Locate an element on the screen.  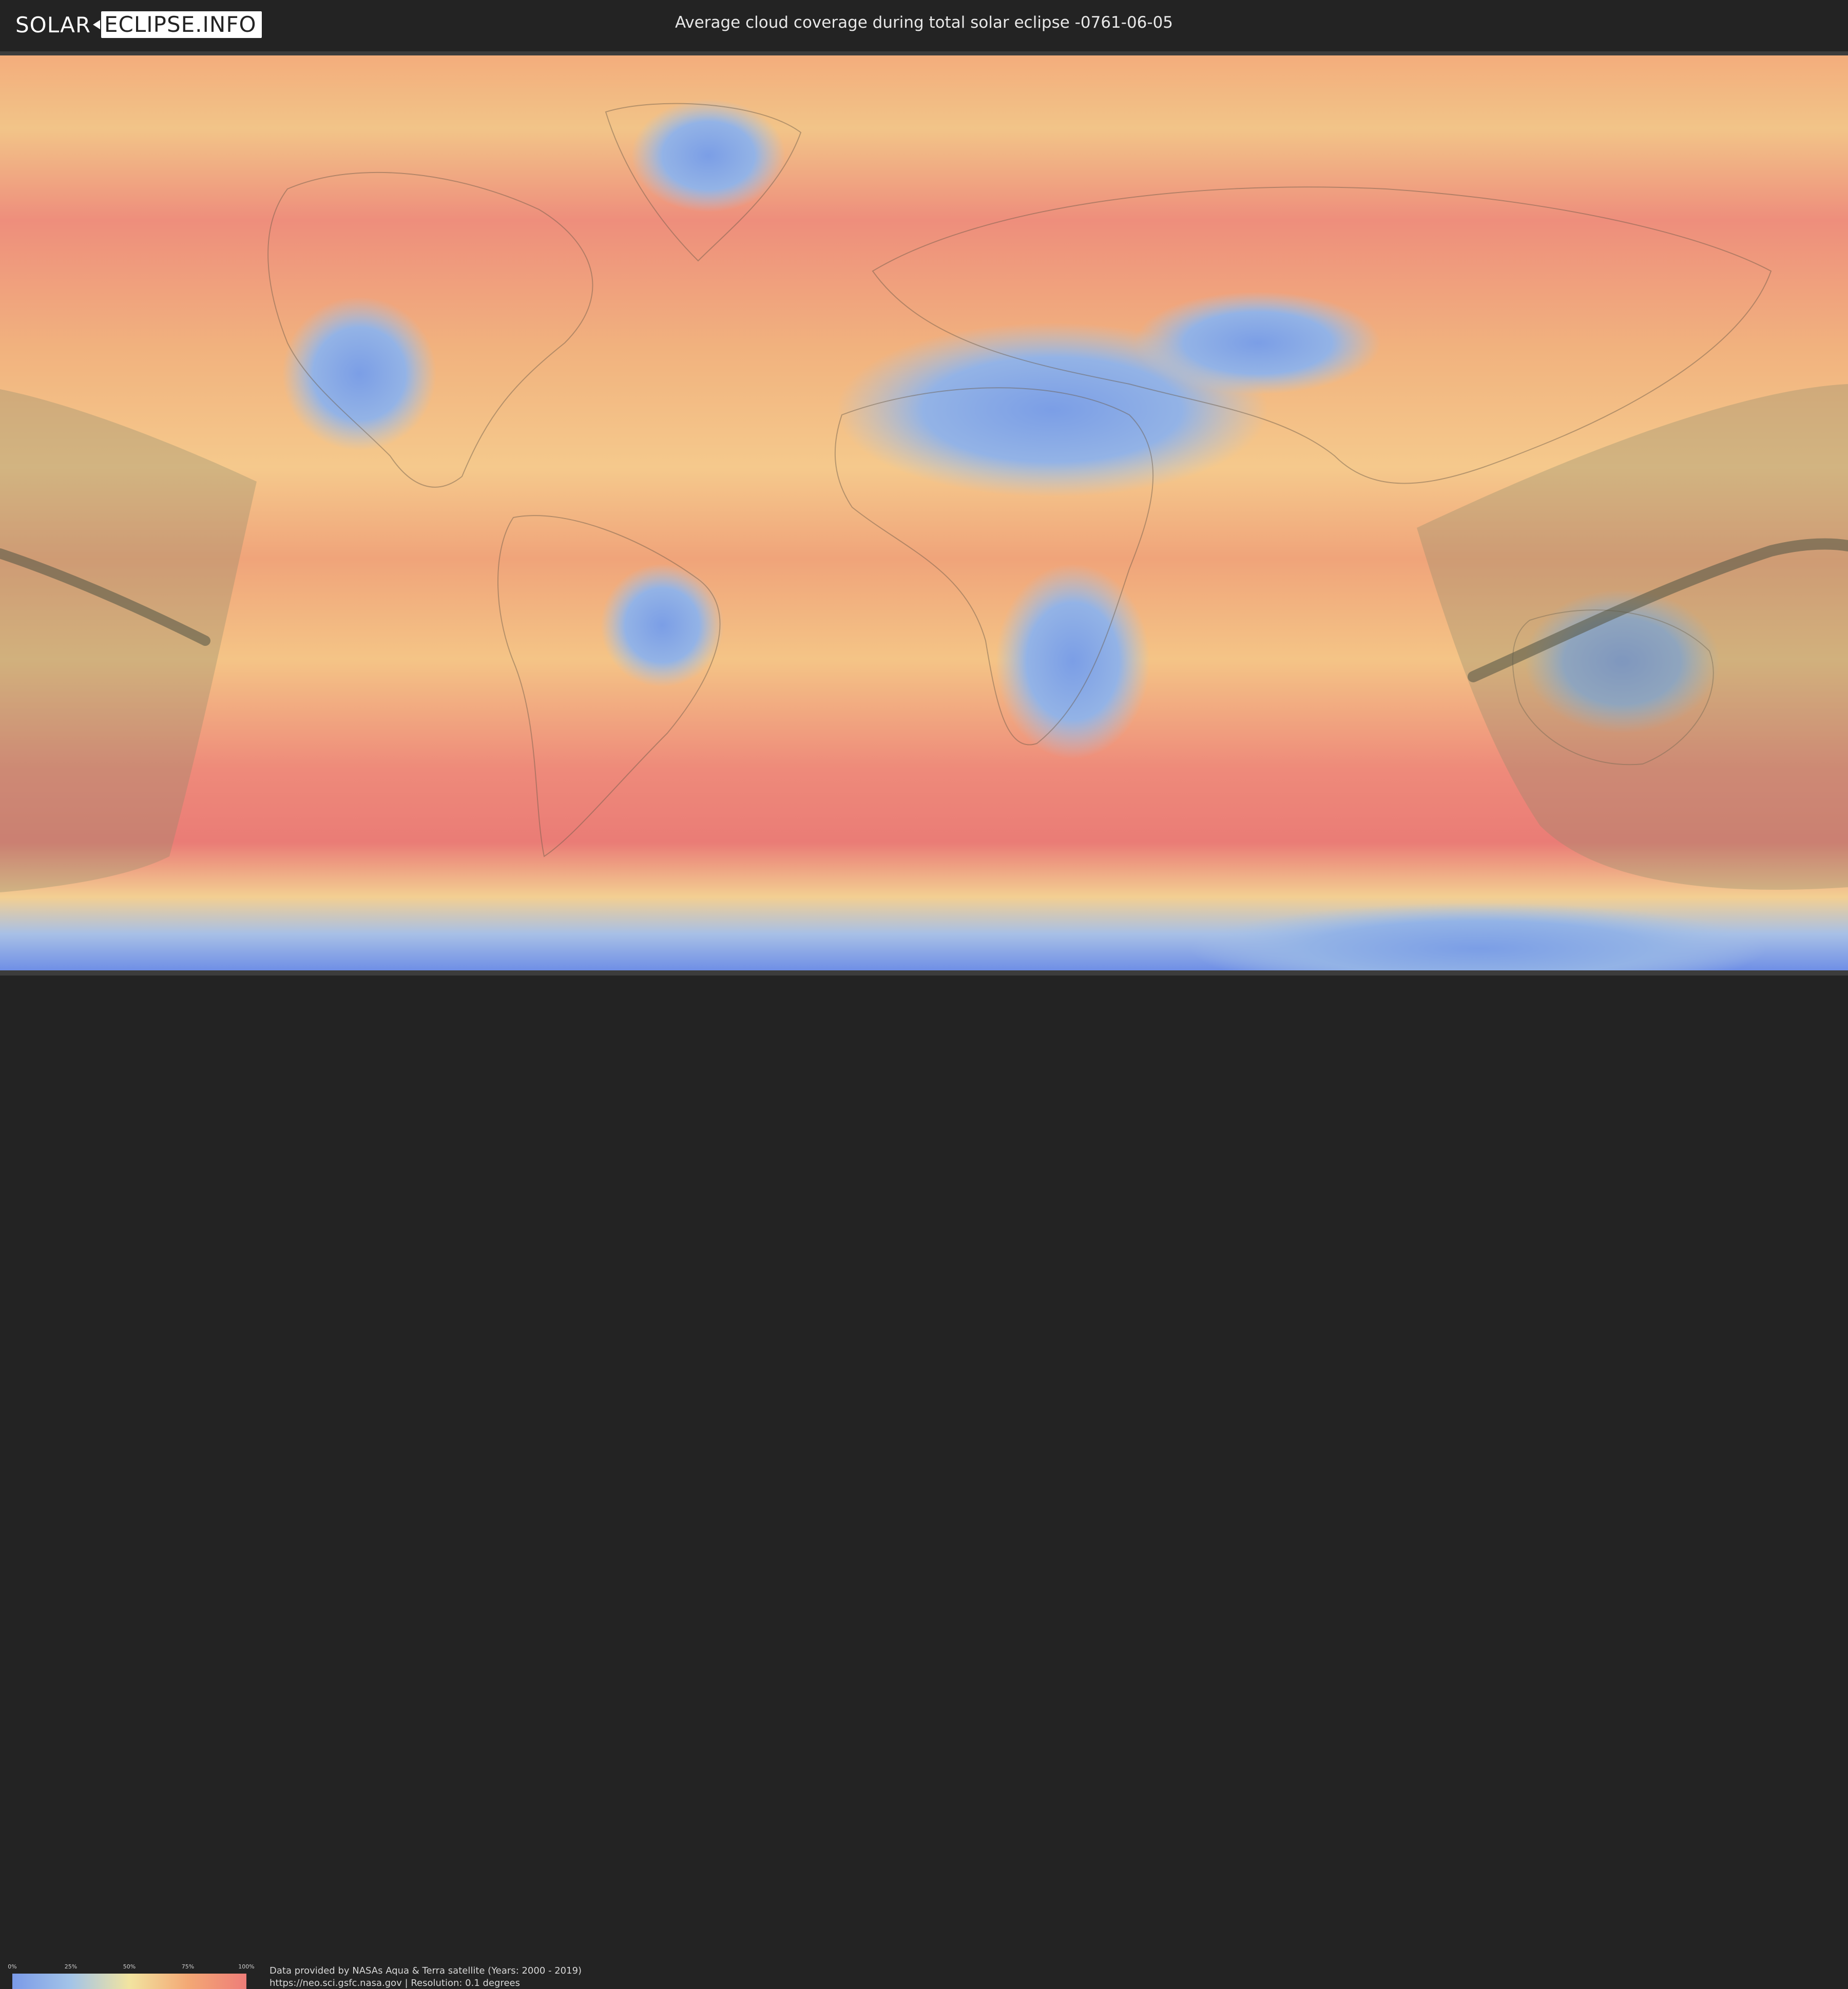
north-america-southwest is located at coordinates (359, 374).